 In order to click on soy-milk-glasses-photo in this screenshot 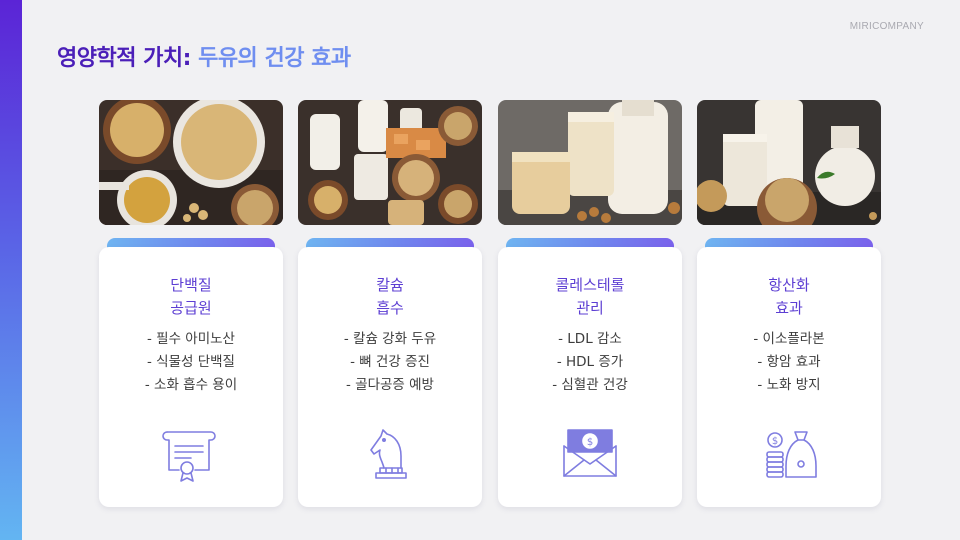, I will do `click(590, 162)`.